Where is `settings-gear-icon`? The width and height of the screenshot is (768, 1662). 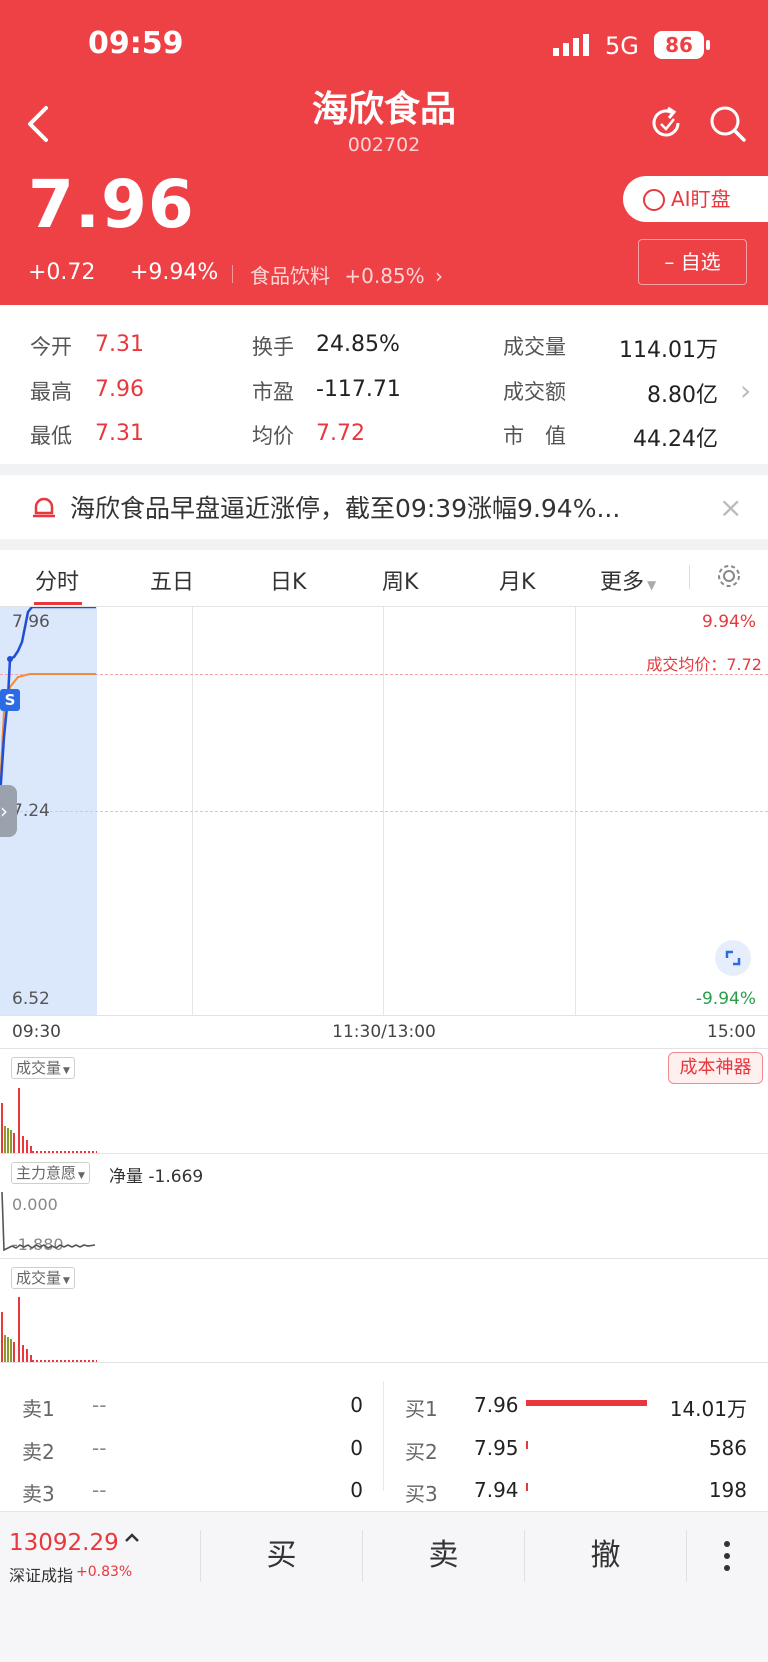
settings-gear-icon is located at coordinates (729, 576).